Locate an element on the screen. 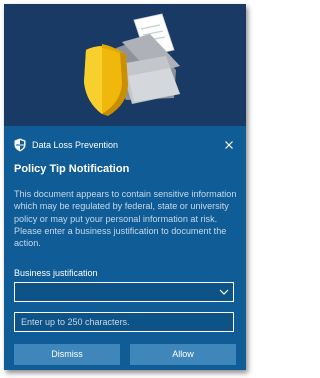 Image resolution: width=320 pixels, height=378 pixels. justification-comment-field is located at coordinates (124, 322).